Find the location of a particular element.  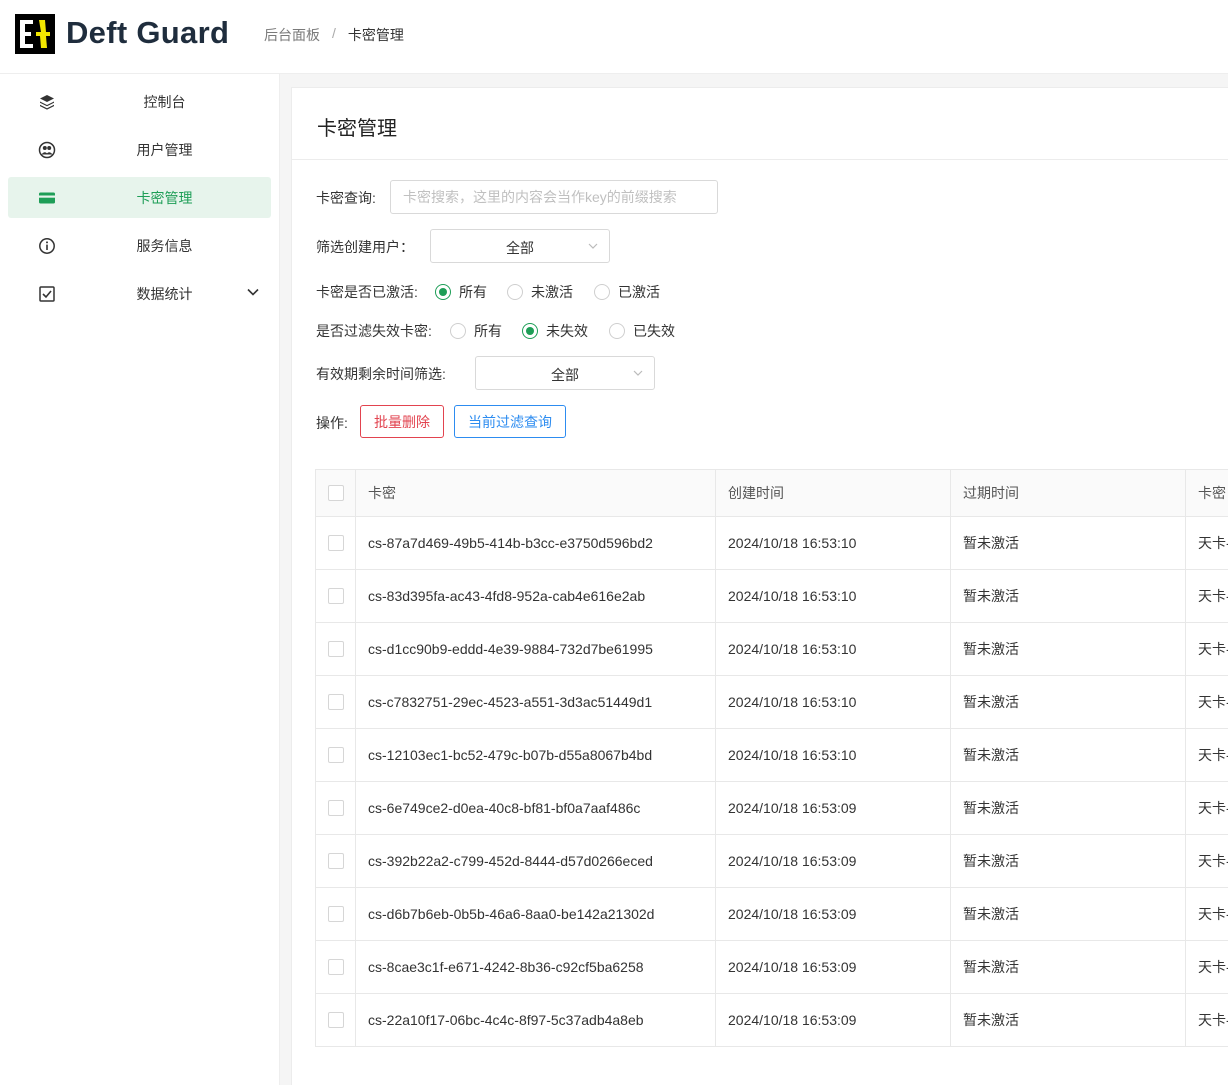

radio-label: 已失效 is located at coordinates (654, 331).